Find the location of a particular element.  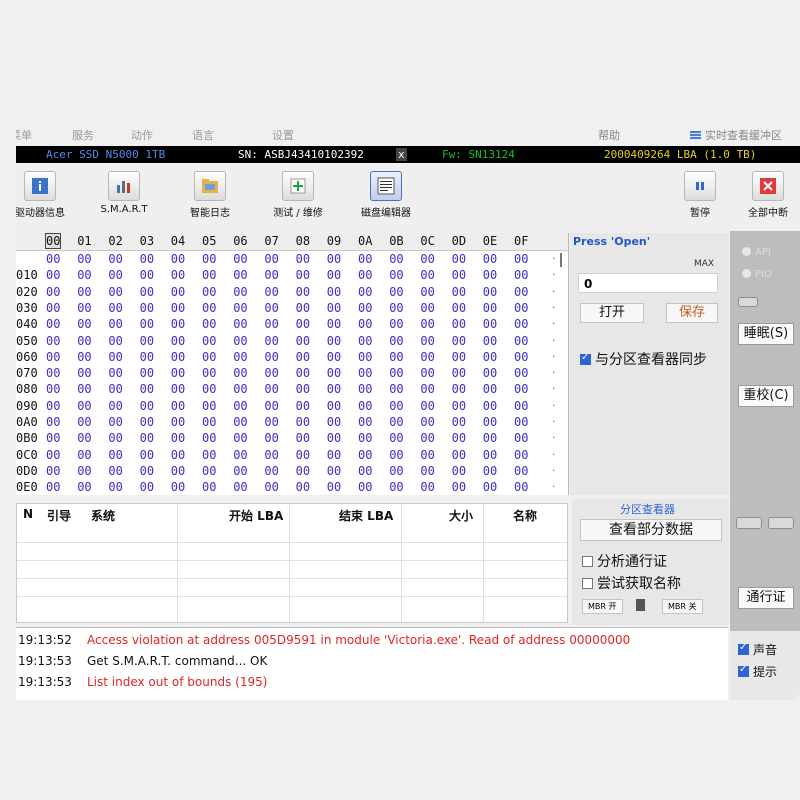

hints-checkbox: 提示 is located at coordinates (757, 671).